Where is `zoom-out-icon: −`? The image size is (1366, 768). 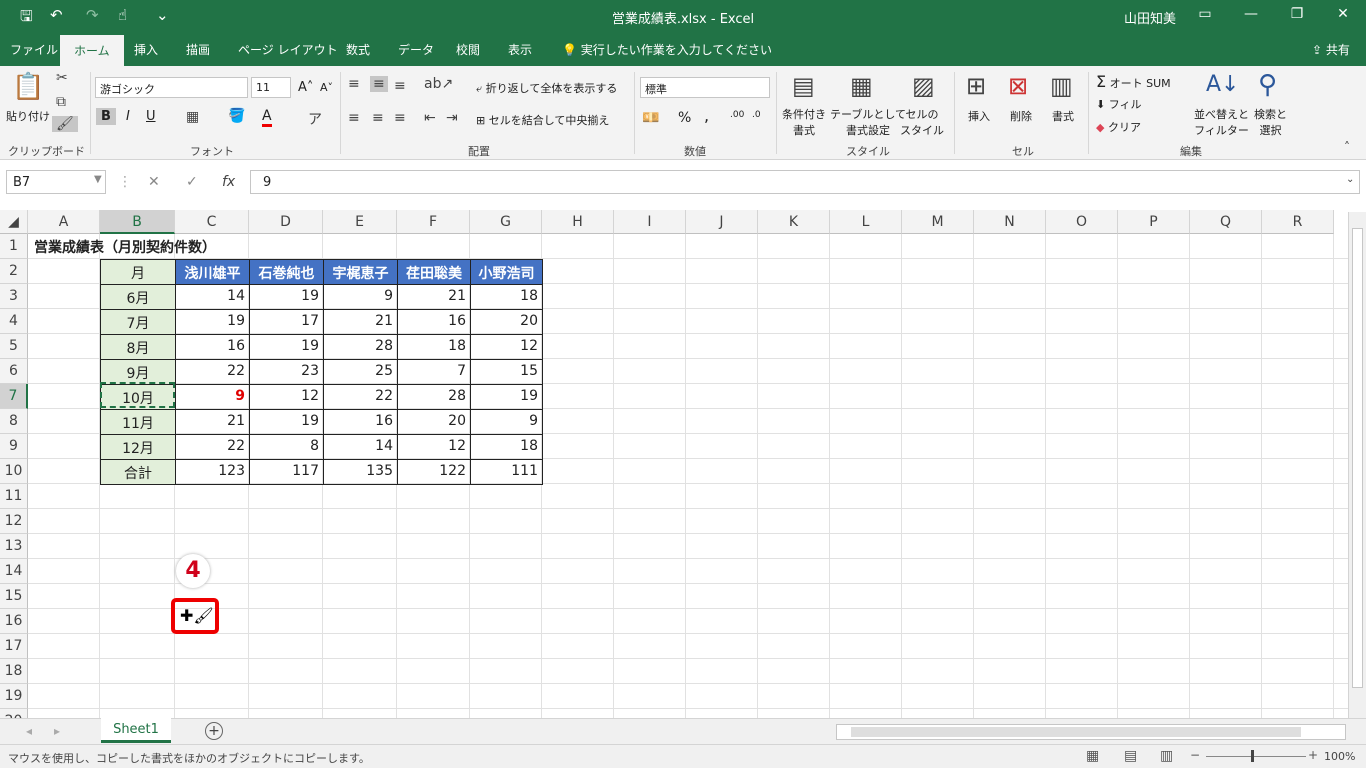
zoom-out-icon: − is located at coordinates (1195, 755).